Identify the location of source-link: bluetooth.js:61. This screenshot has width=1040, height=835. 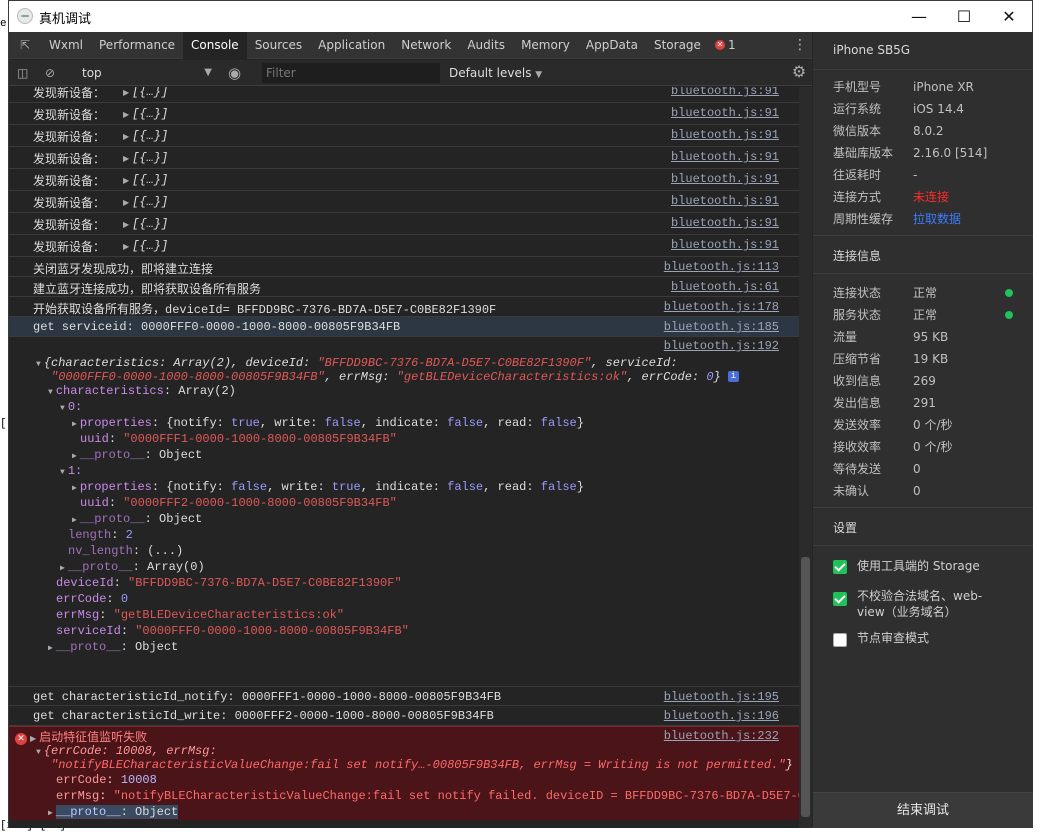
(725, 287).